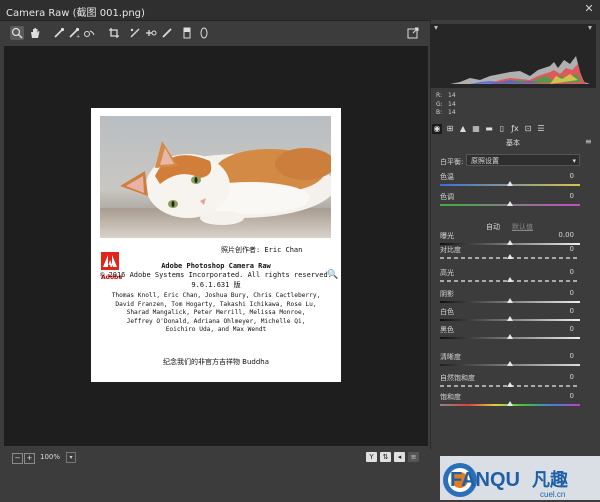  What do you see at coordinates (552, 494) in the screenshot?
I see `svg-text: cuel.cn` at bounding box center [552, 494].